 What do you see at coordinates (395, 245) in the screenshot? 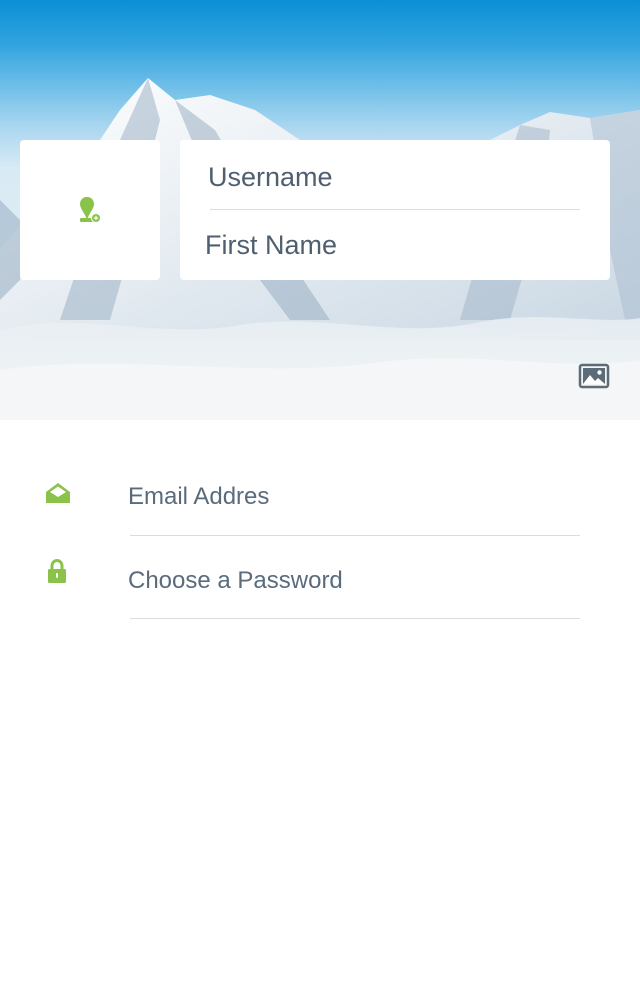
I see `first-name-input: First Name` at bounding box center [395, 245].